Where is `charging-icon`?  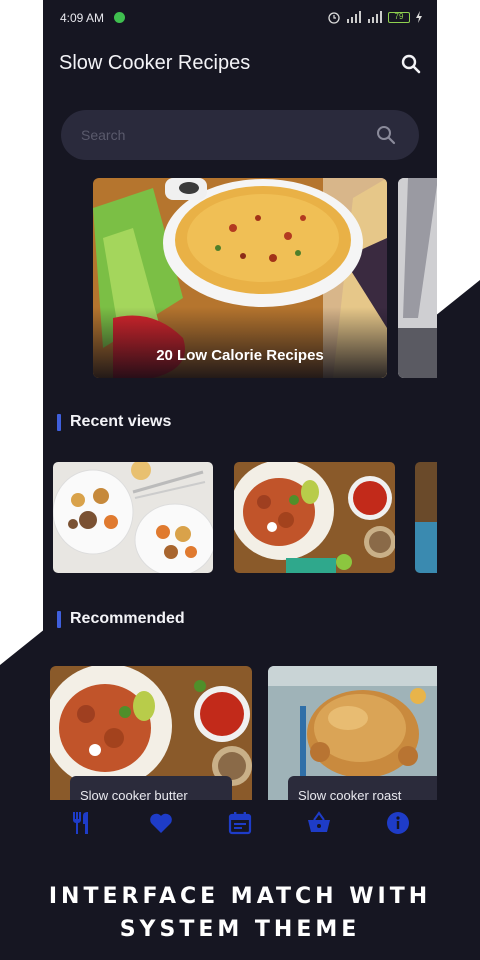 charging-icon is located at coordinates (419, 17).